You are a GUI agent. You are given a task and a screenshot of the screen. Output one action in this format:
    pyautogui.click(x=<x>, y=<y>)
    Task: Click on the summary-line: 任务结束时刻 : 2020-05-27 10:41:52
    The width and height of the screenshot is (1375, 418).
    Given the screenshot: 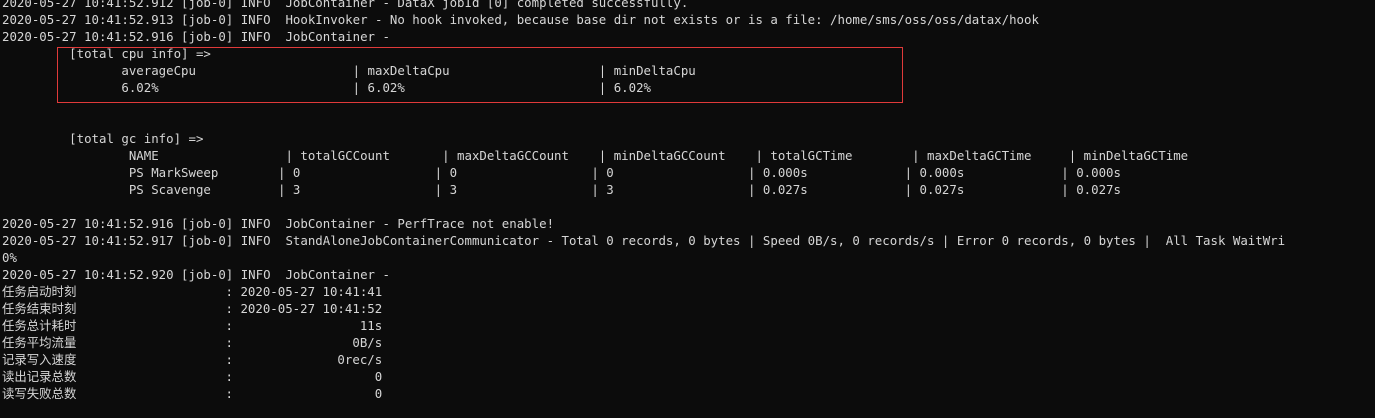 What is the action you would take?
    pyautogui.click(x=192, y=308)
    